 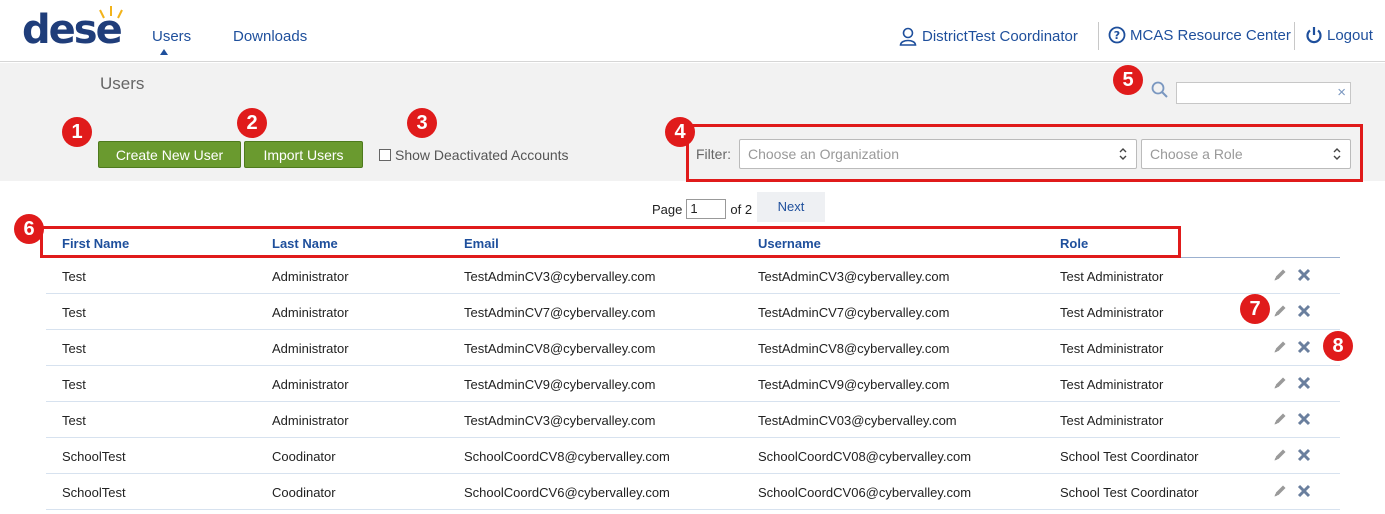 What do you see at coordinates (706, 209) in the screenshot?
I see `page-number-input: 1` at bounding box center [706, 209].